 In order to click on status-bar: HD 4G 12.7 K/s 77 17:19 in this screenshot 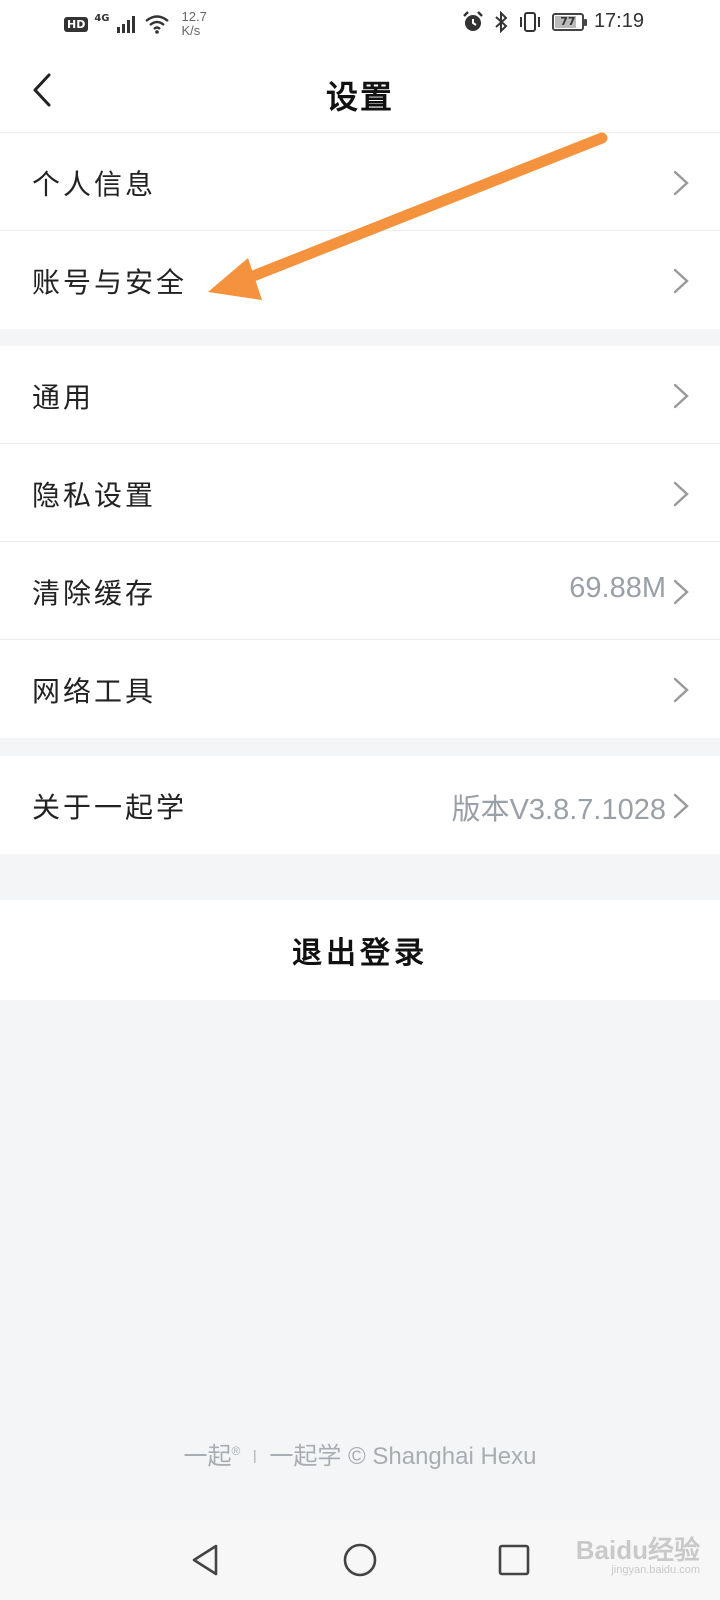, I will do `click(360, 25)`.